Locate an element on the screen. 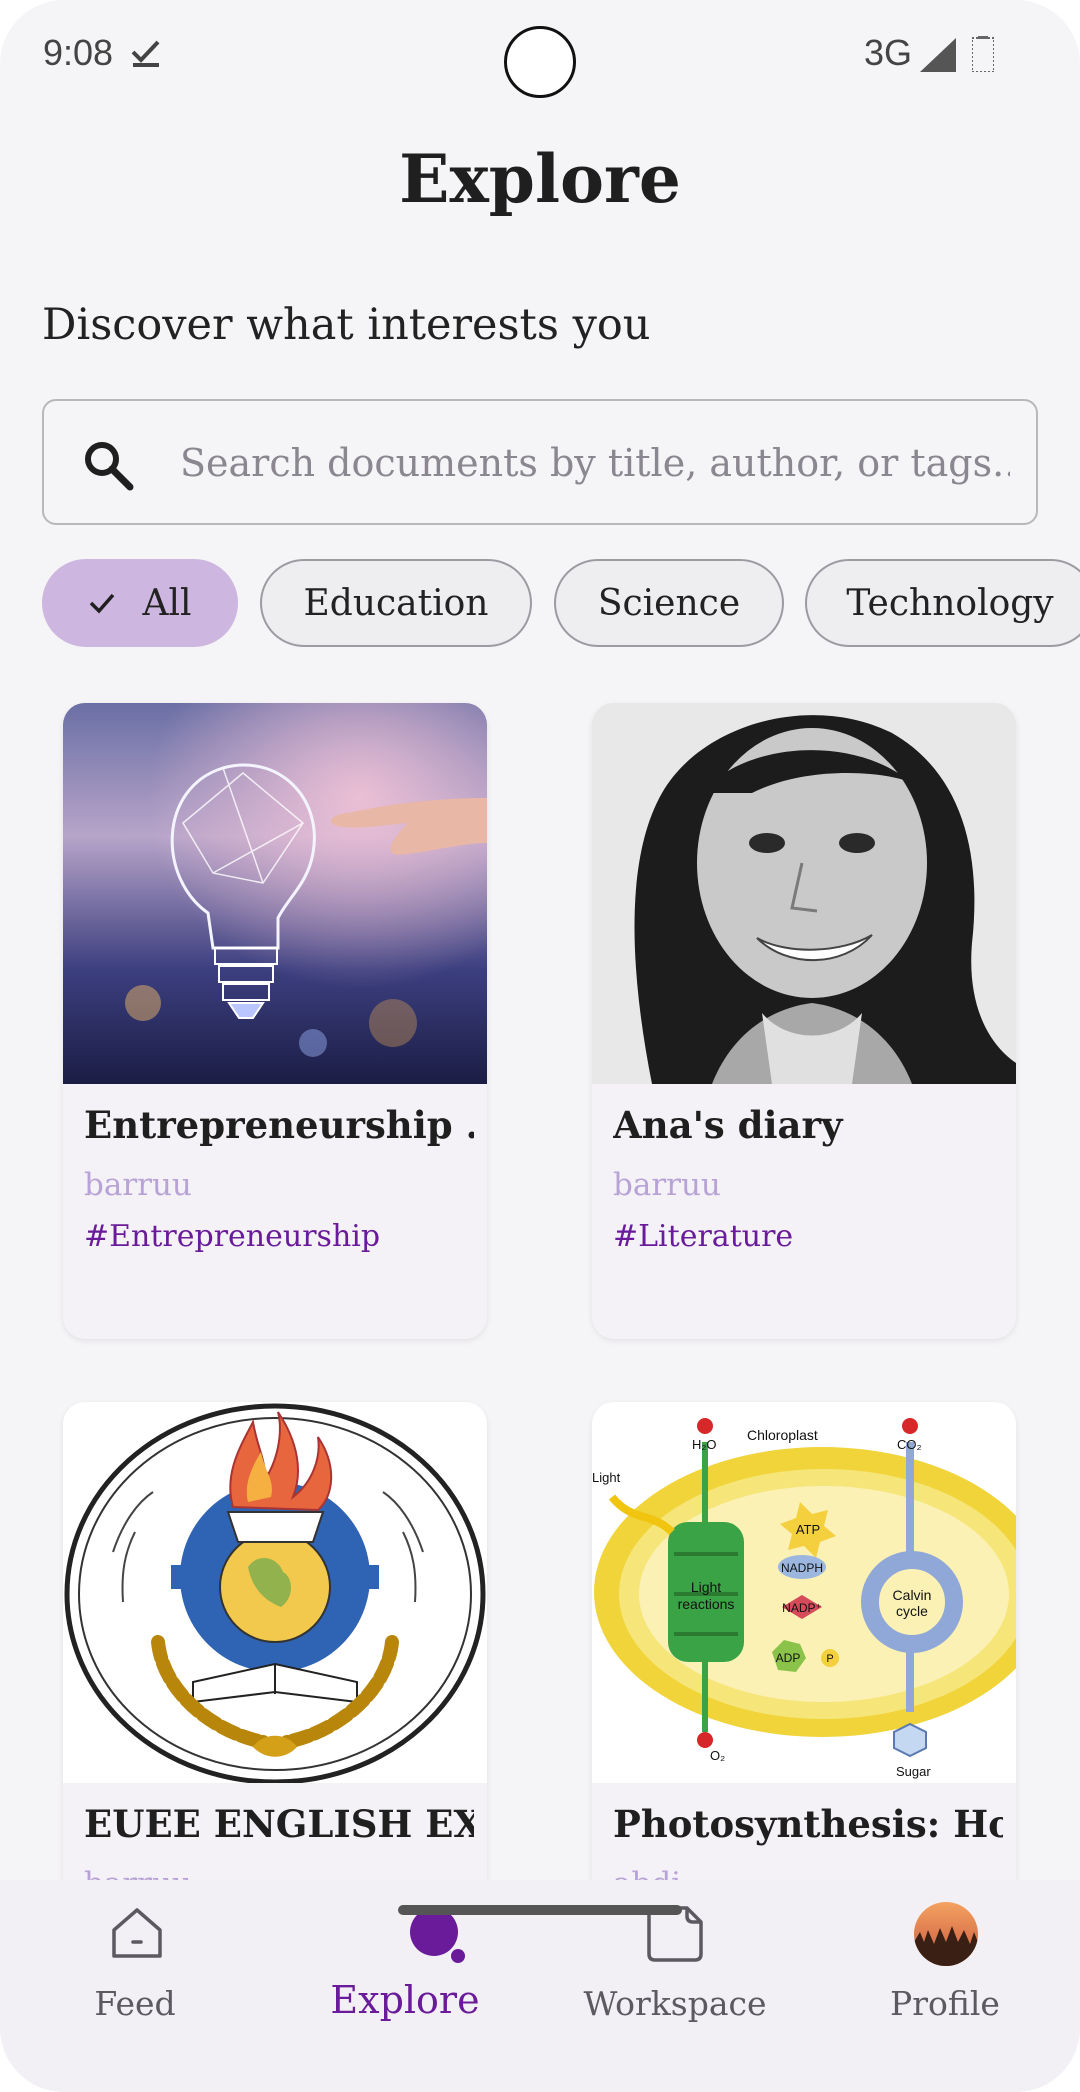 This screenshot has height=2092, width=1080. status-time: 9:08 is located at coordinates (78, 52).